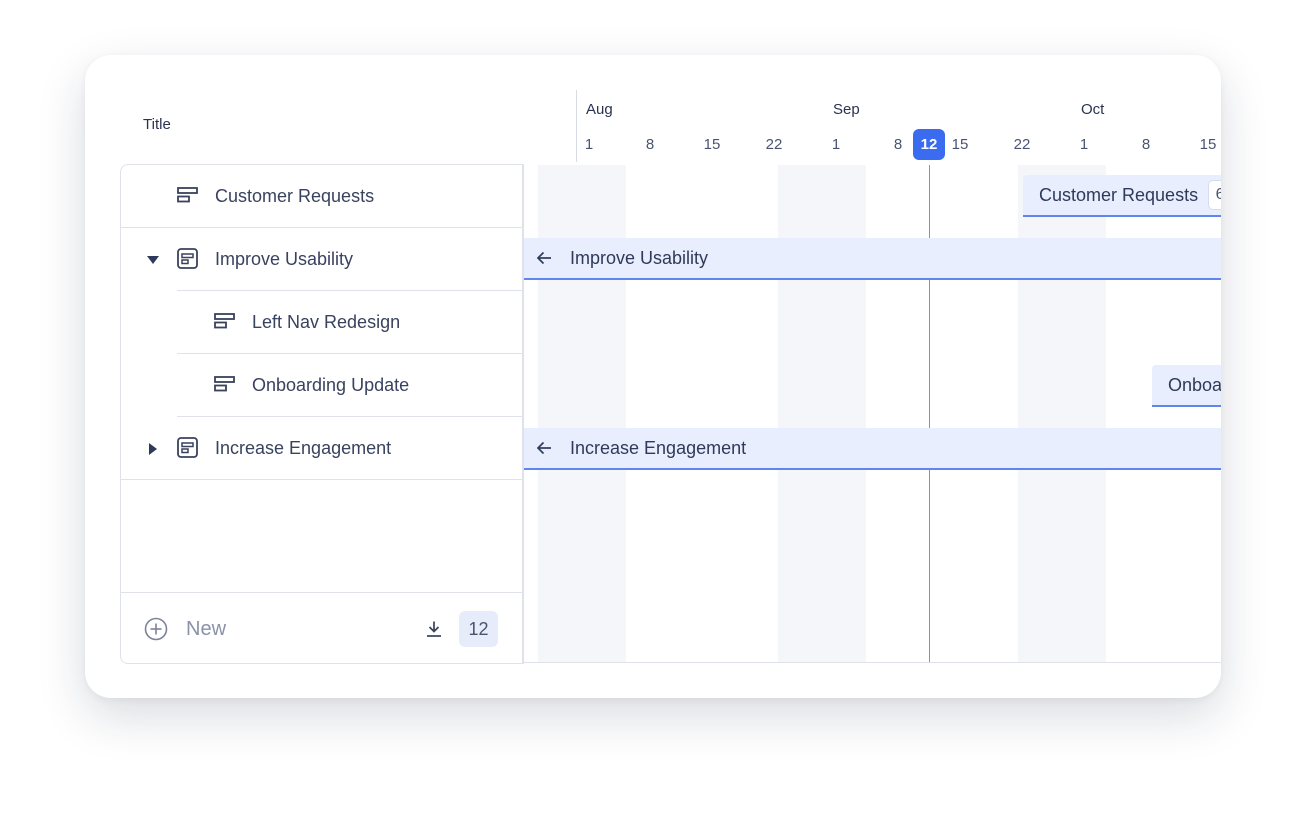  I want to click on list-item-label: Increase Engagement, so click(303, 448).